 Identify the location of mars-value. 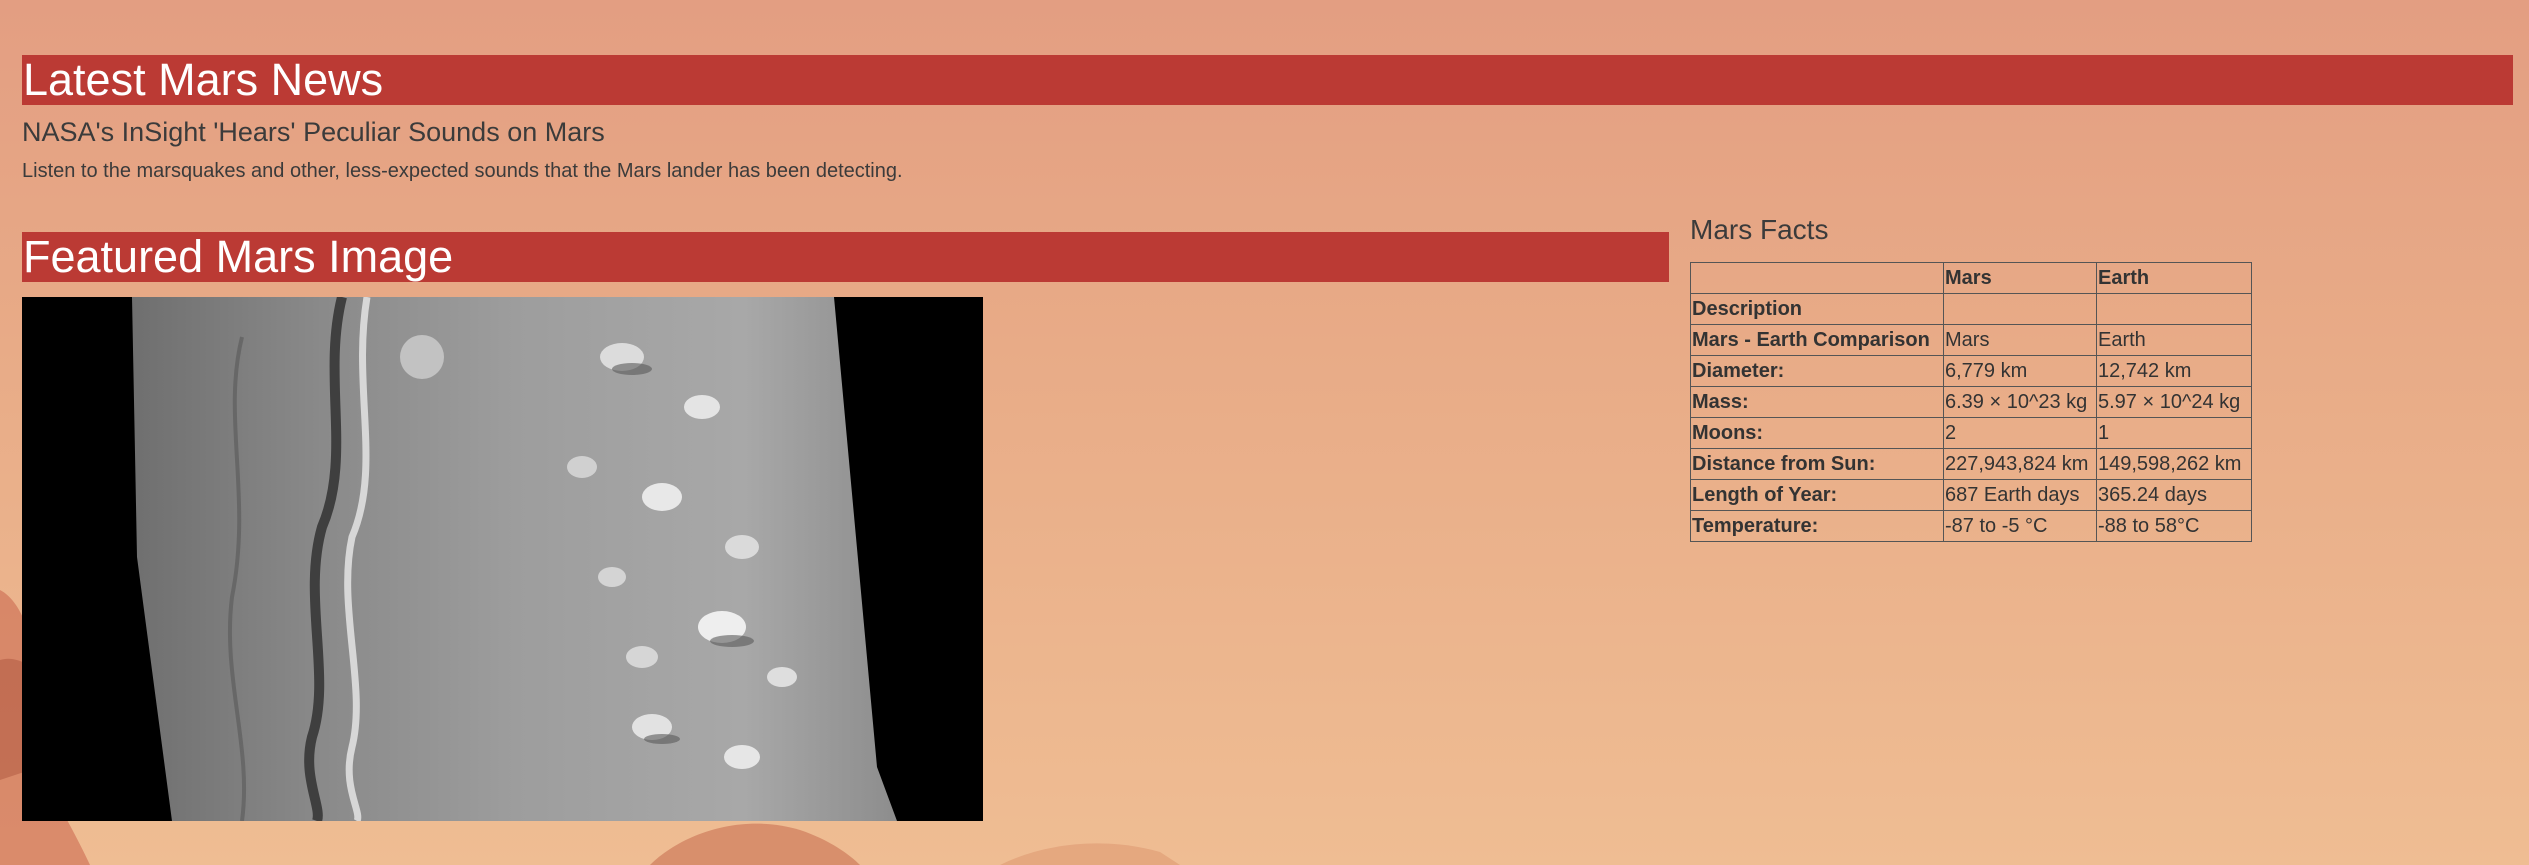
(2020, 309).